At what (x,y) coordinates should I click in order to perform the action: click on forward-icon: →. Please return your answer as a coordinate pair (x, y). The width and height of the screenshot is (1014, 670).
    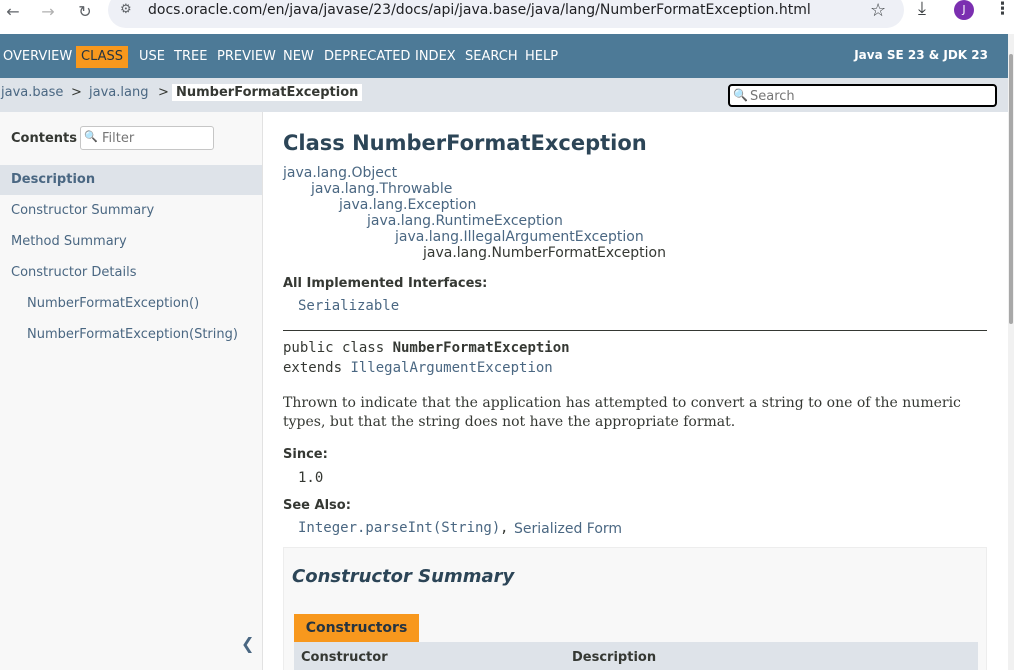
    Looking at the image, I should click on (48, 11).